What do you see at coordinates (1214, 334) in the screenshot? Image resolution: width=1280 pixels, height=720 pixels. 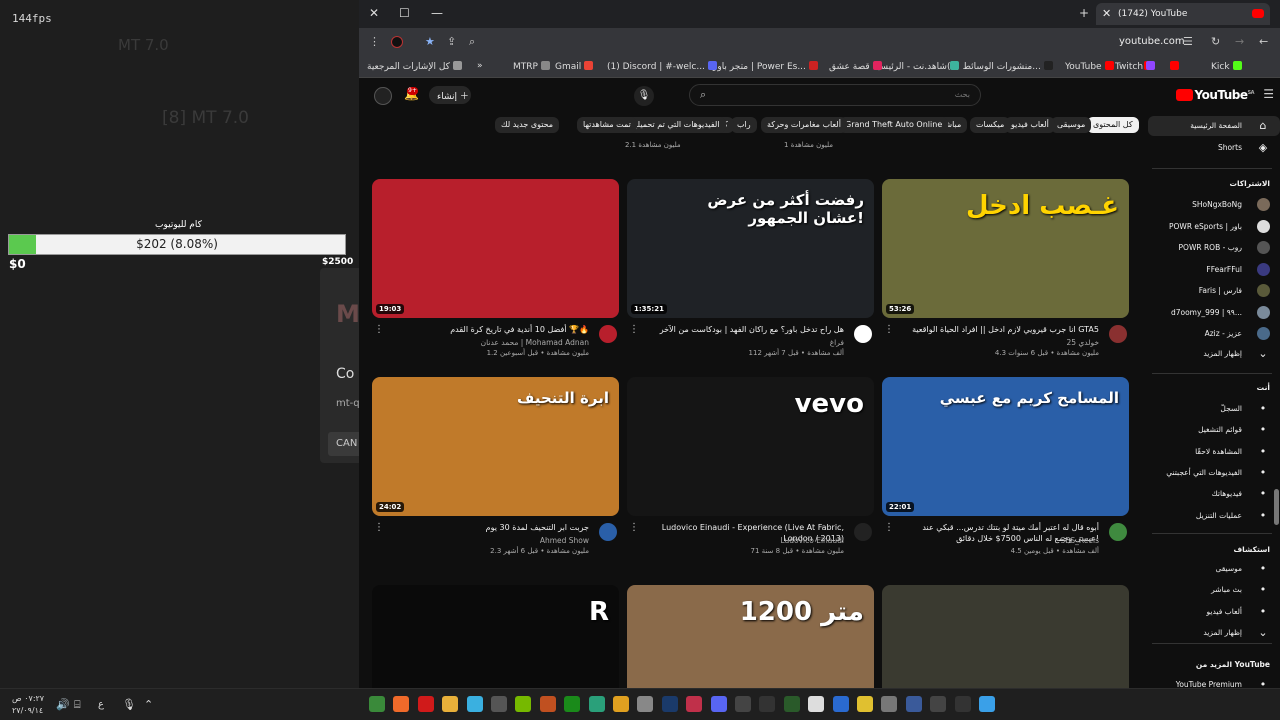 I see `guide-item: Aziz - عزيز` at bounding box center [1214, 334].